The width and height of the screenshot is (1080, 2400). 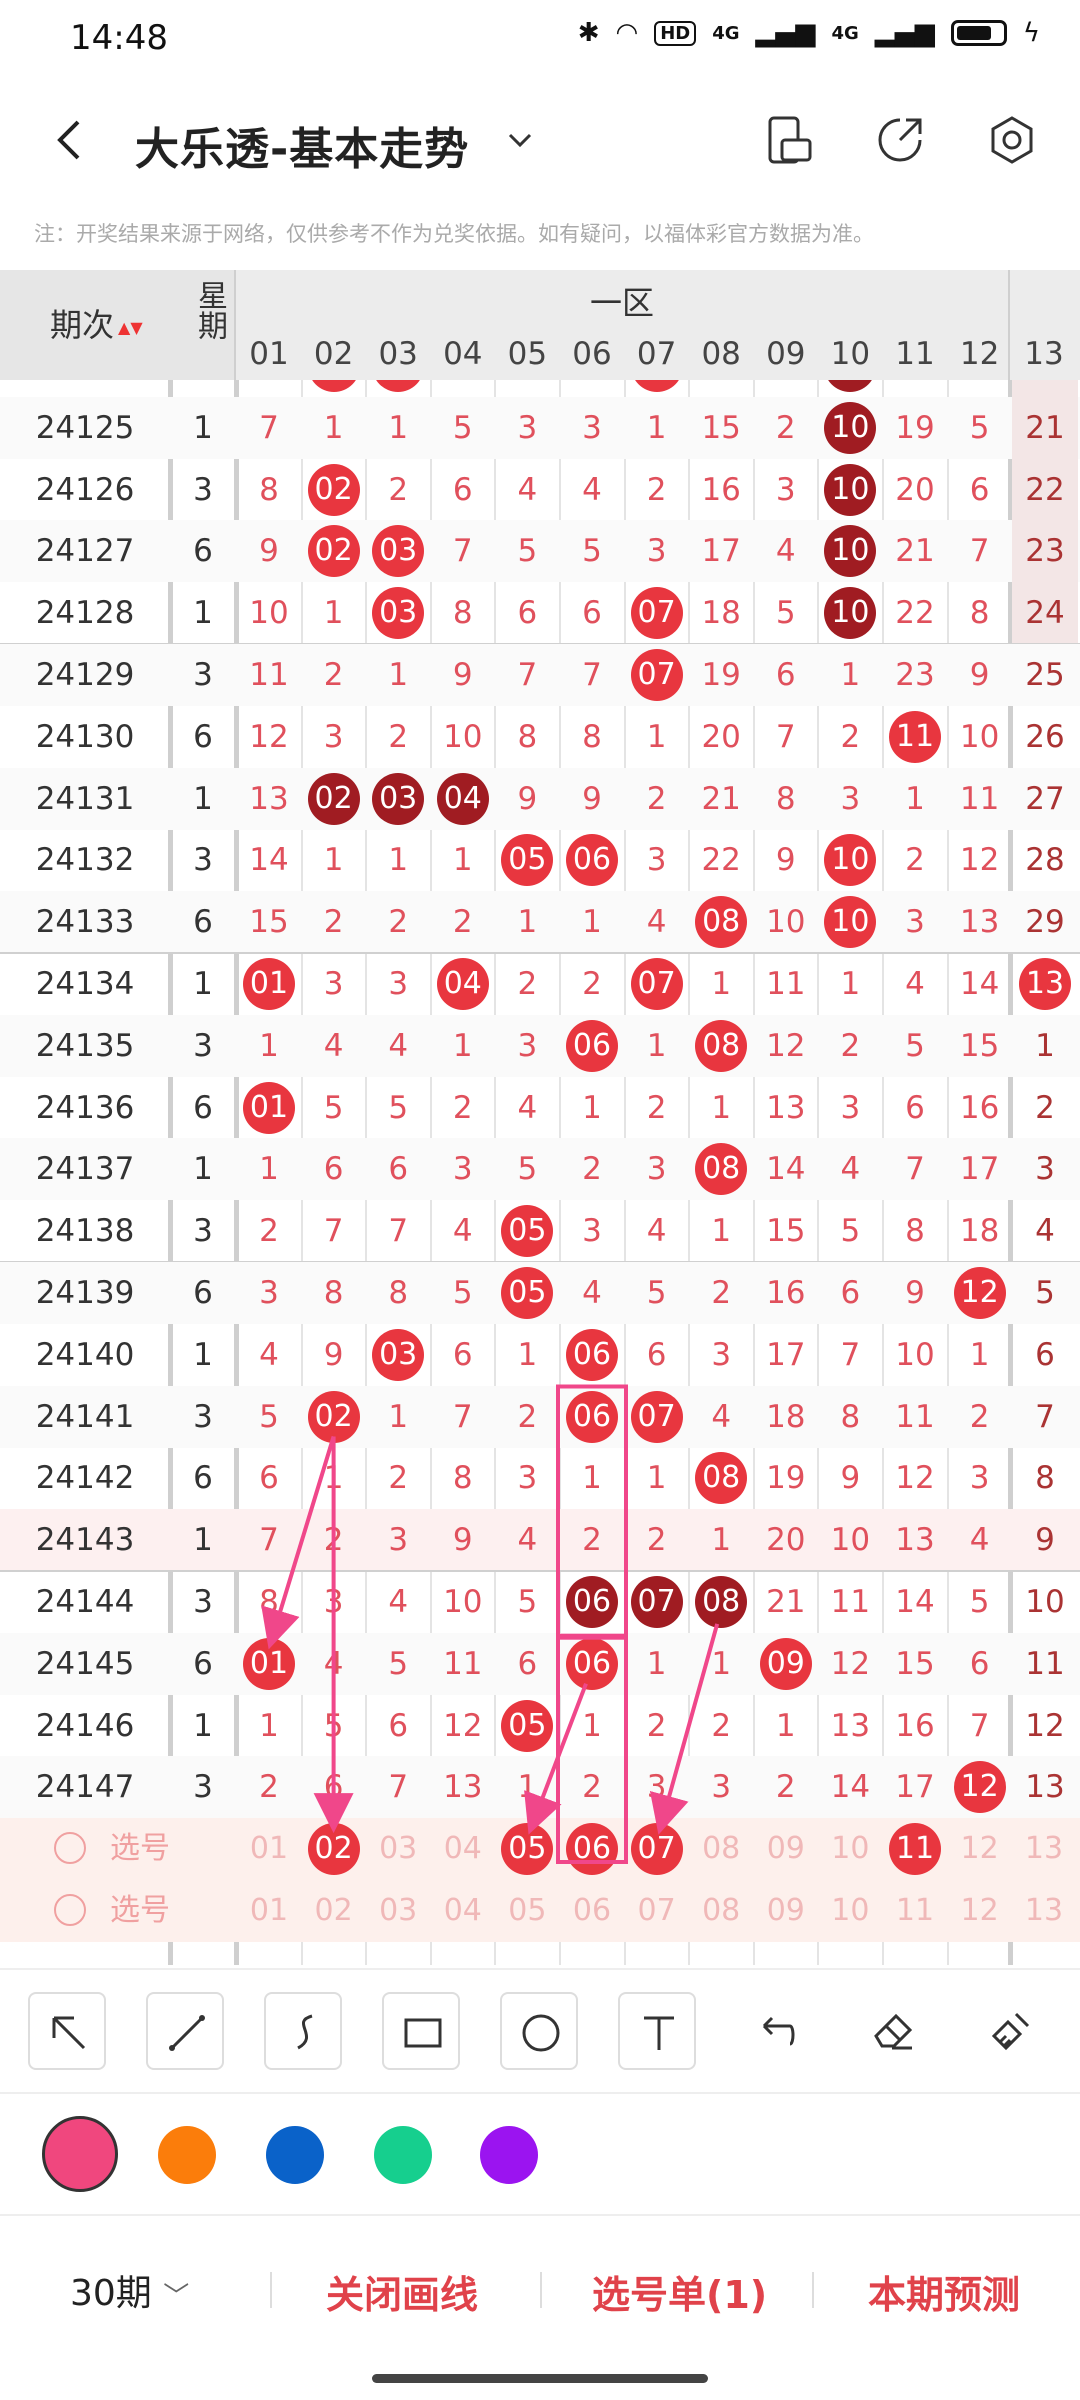 I want to click on status-bar: 14:48 ✱ ◠ HD 4G ▂▄▆ 4G ▂▄▆ ϟ, so click(x=540, y=40).